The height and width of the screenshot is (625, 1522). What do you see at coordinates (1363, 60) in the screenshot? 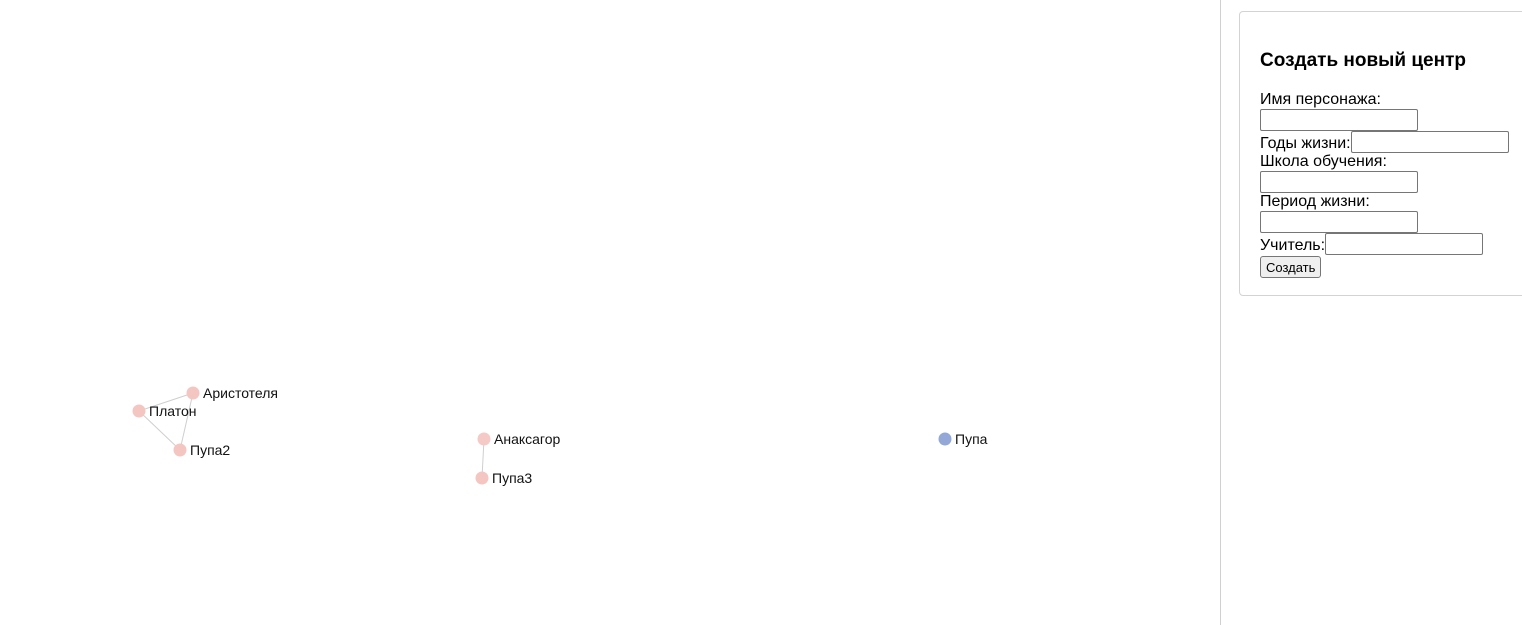
I see `form-title: Создать новый центр` at bounding box center [1363, 60].